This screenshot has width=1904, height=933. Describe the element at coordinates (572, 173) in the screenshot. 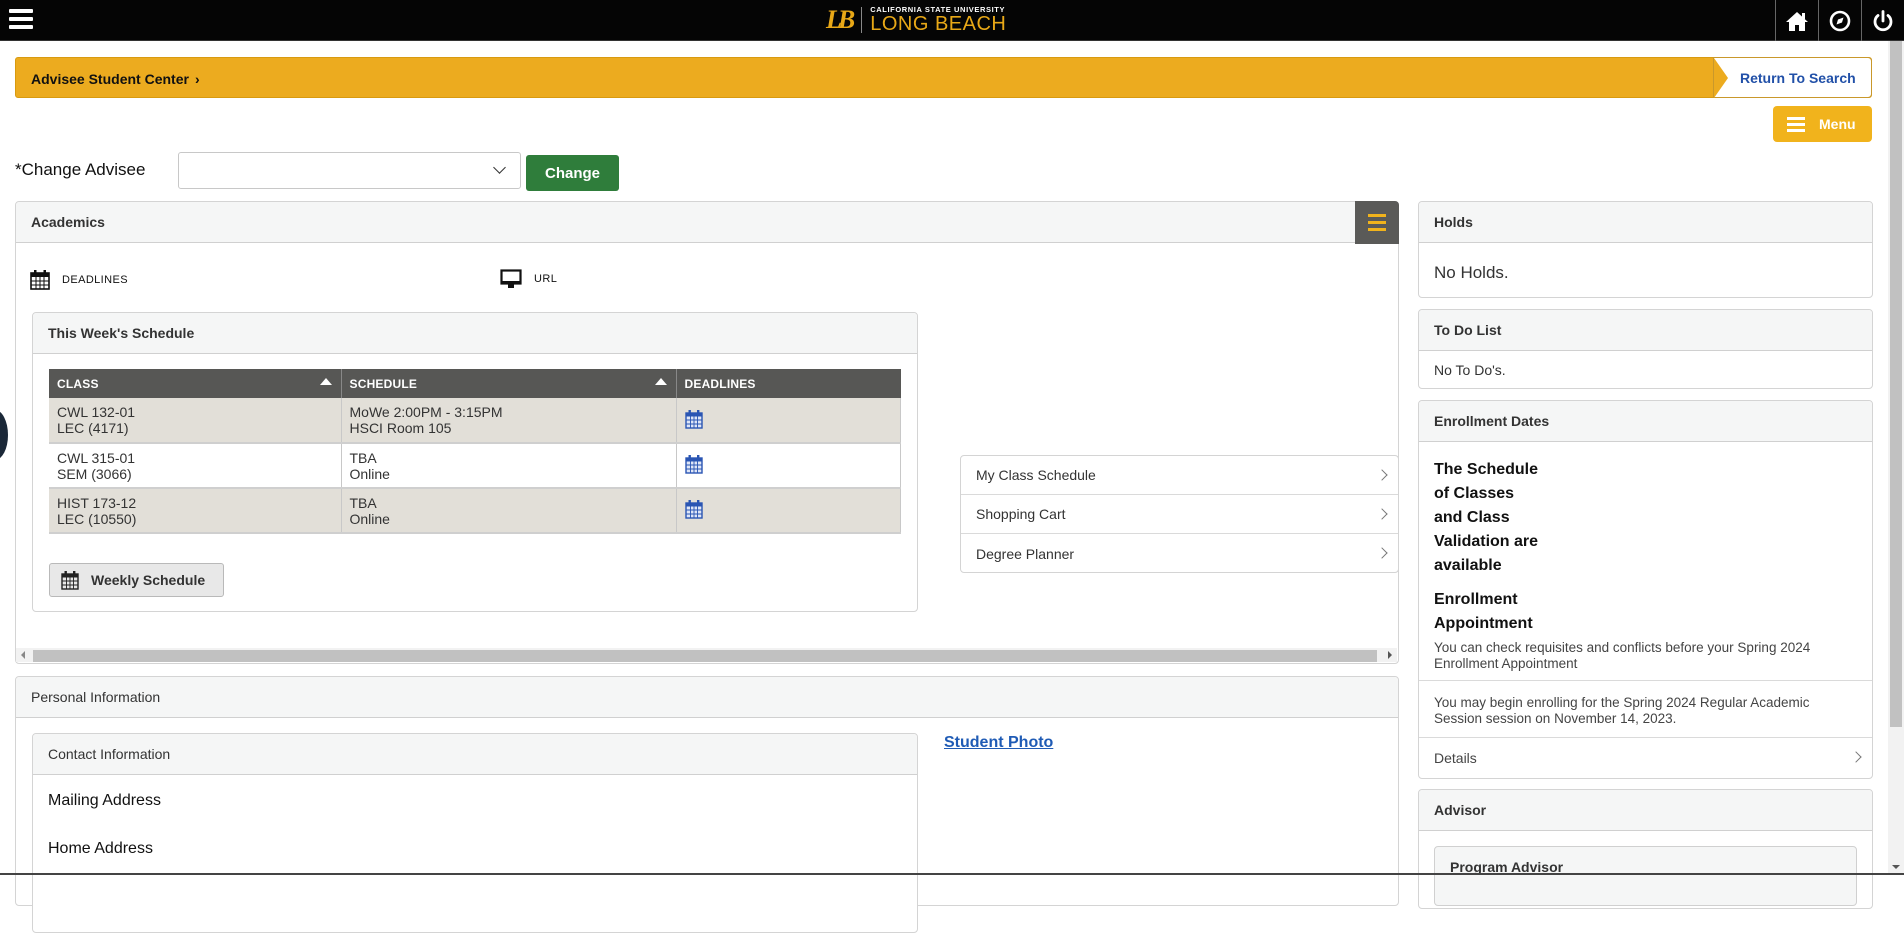

I see `change-button: Change` at that location.